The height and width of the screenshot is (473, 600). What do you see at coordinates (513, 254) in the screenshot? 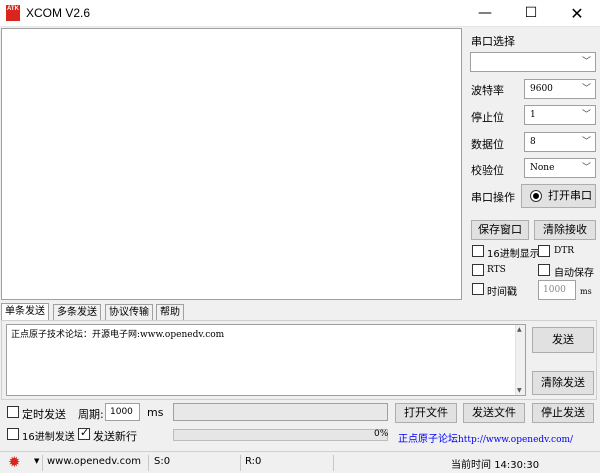
I see `hex-display-label: 16进制显示` at bounding box center [513, 254].